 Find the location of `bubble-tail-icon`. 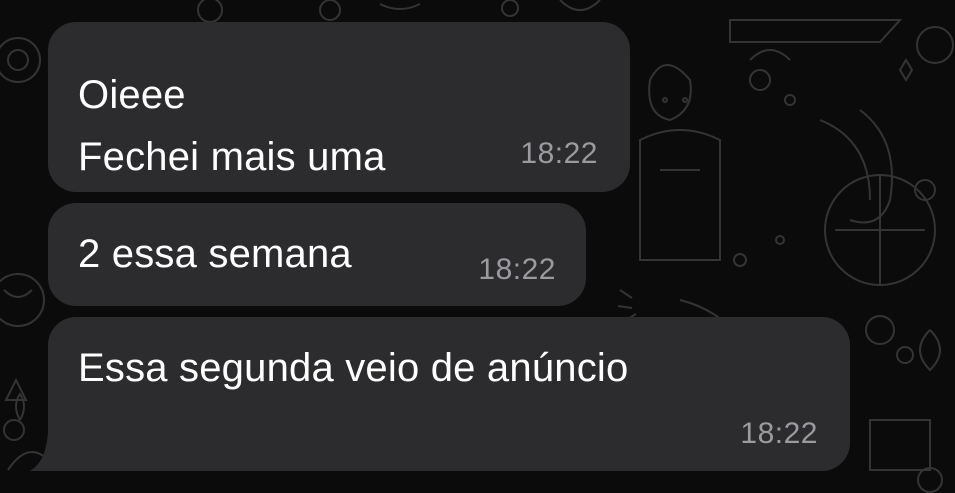

bubble-tail-icon is located at coordinates (49, 451).